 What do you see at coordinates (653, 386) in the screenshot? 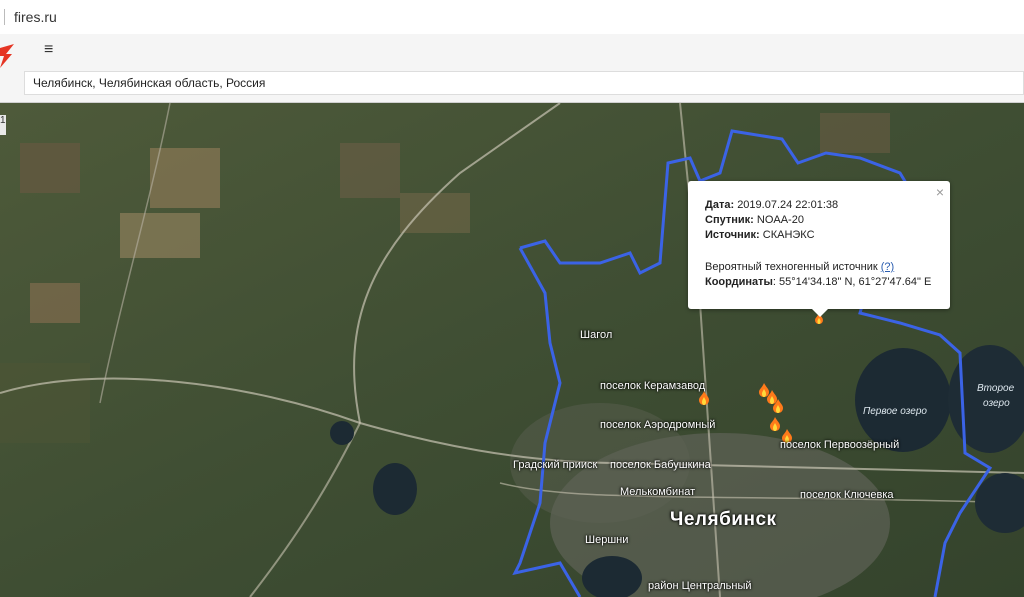
I see `map-label: поселок Керамзавод` at bounding box center [653, 386].